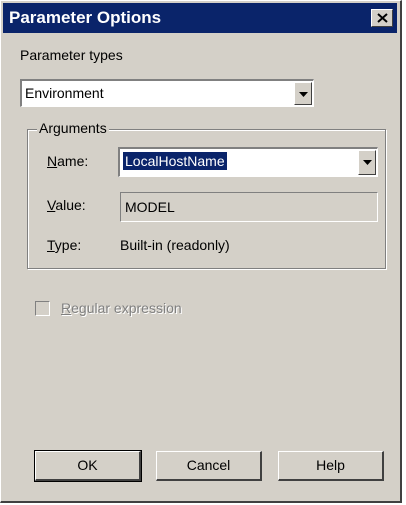 This screenshot has height=505, width=406. I want to click on parameter-types-dropdown-button, so click(303, 93).